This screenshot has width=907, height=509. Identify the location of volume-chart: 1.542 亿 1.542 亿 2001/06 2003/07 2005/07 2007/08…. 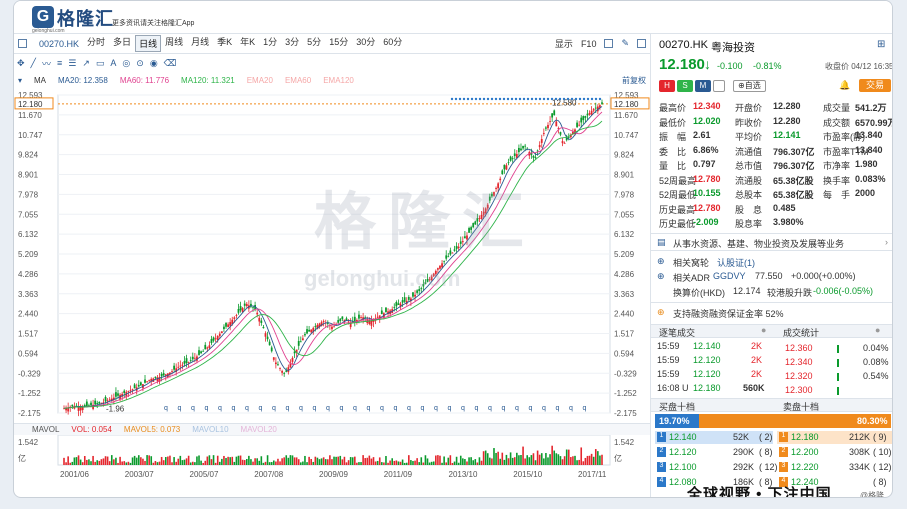
(332, 463).